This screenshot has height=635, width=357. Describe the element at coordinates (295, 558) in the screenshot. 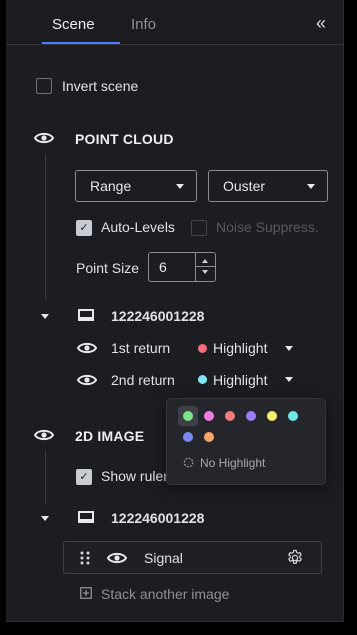

I see `gear-icon` at that location.